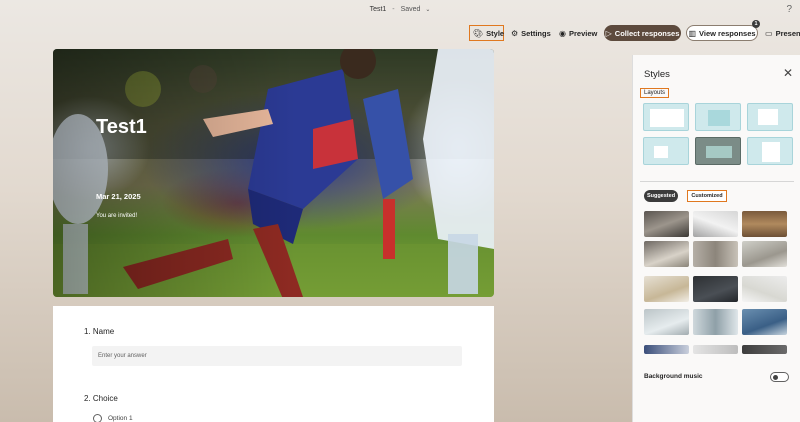 The image size is (800, 422). Describe the element at coordinates (787, 33) in the screenshot. I see `present-button-label: Present` at that location.